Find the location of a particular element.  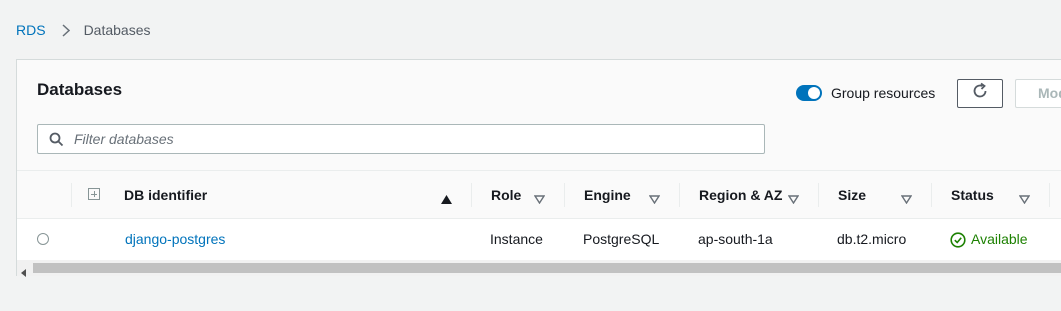

cell-region-az: ap-south-1a is located at coordinates (735, 239).